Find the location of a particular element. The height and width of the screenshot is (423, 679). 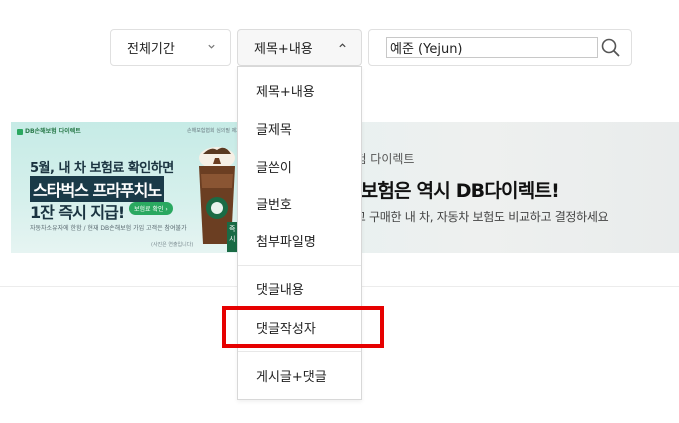

period-select-label: 전체기간 is located at coordinates (151, 49).